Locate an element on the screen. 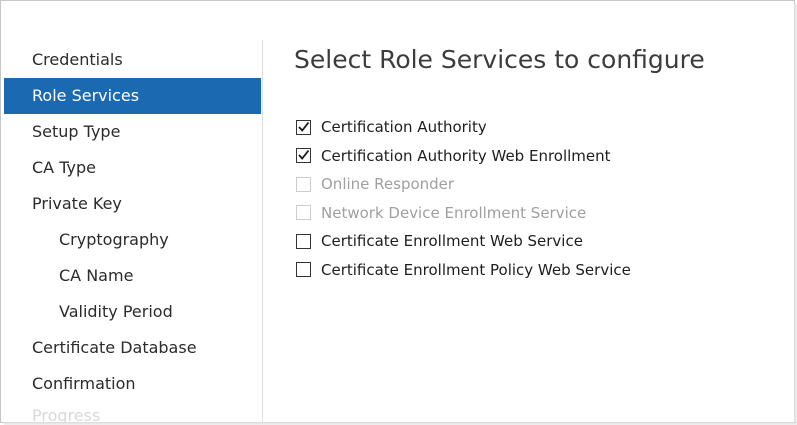  option-ca-web-enrollment: Certification Authority Web Enrollment is located at coordinates (462, 156).